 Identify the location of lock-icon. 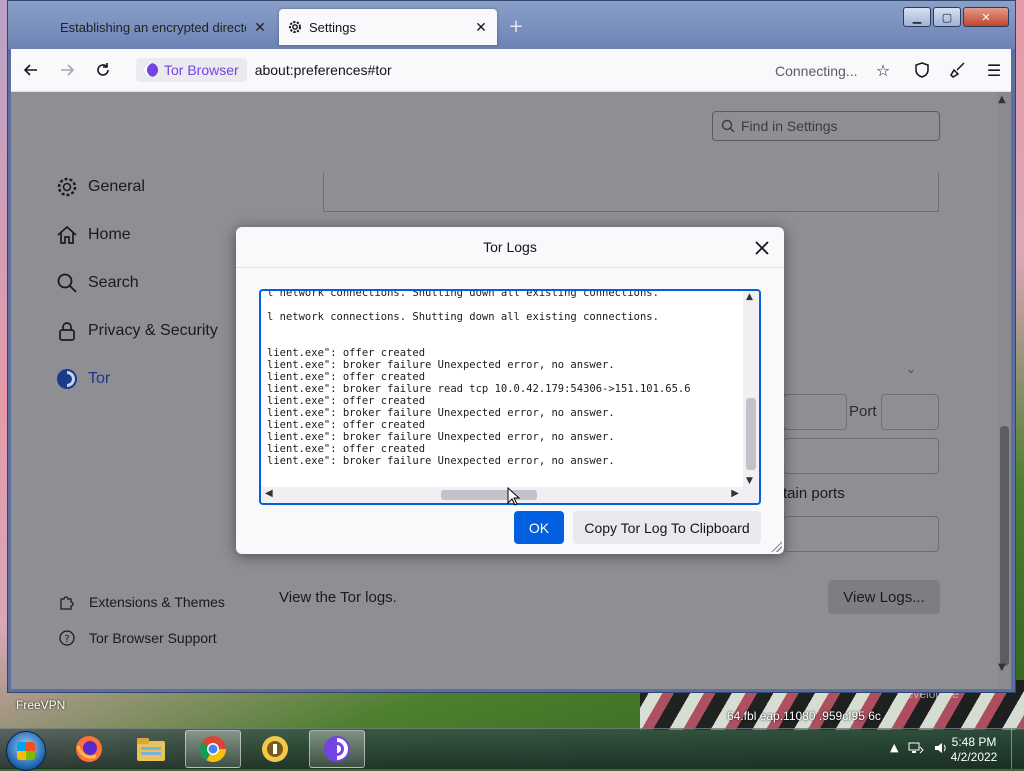
(67, 331).